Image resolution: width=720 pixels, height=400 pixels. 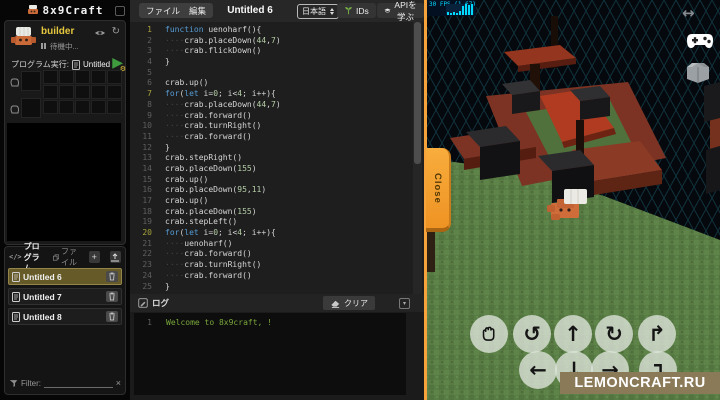 I want to click on app-logo: 8x9Craft, so click(x=73, y=10).